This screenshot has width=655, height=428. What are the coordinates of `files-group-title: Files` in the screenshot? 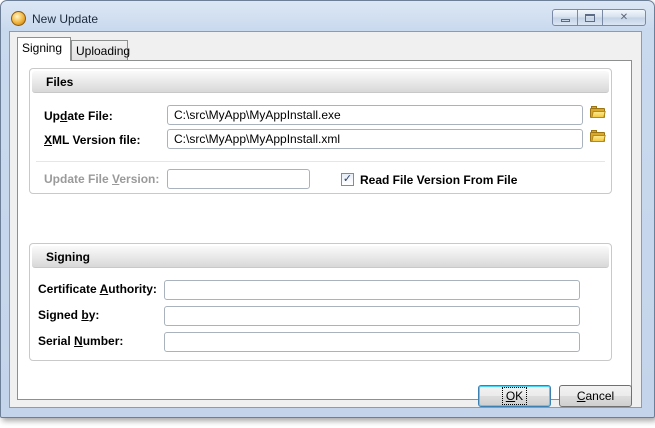 It's located at (60, 82).